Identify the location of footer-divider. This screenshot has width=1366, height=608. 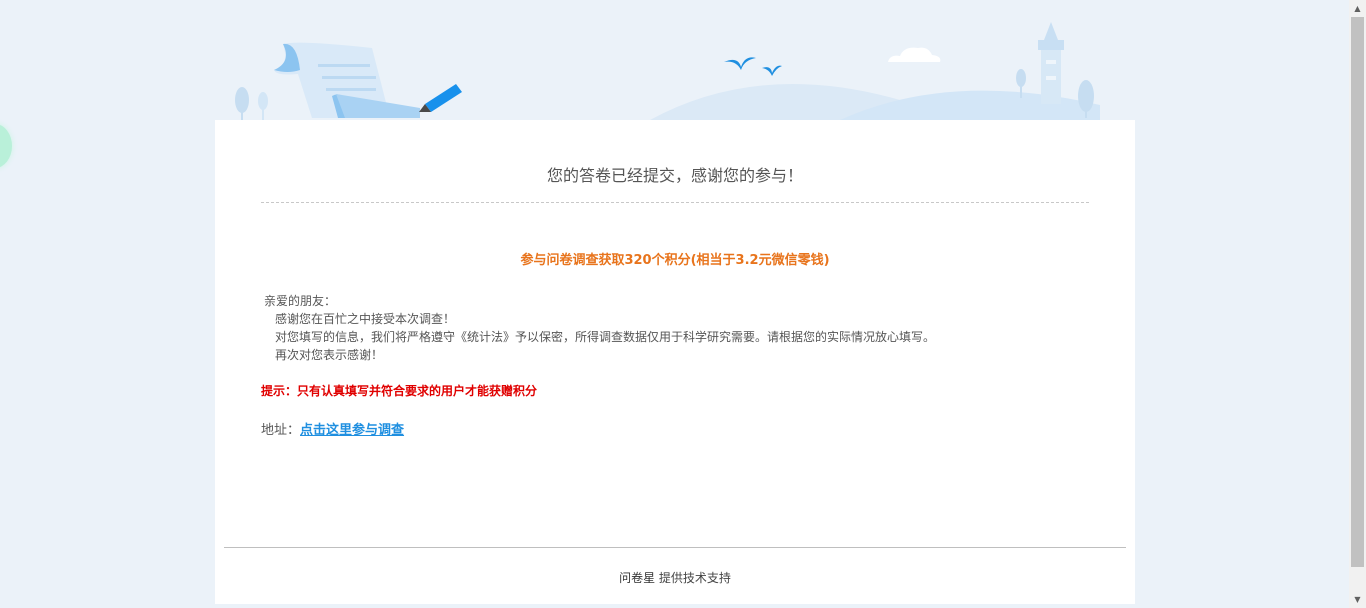
(675, 547).